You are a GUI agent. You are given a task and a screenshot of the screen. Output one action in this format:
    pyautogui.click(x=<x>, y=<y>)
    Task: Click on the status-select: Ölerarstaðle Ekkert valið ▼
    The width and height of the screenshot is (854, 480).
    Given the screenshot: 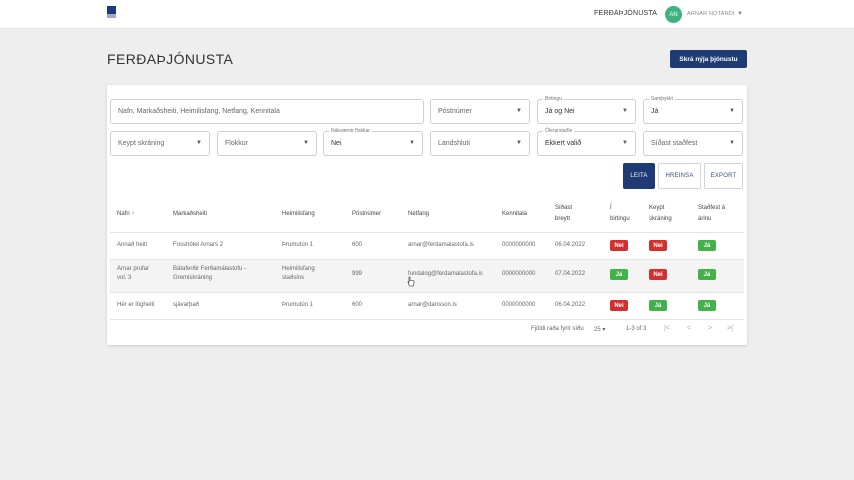 What is the action you would take?
    pyautogui.click(x=586, y=142)
    